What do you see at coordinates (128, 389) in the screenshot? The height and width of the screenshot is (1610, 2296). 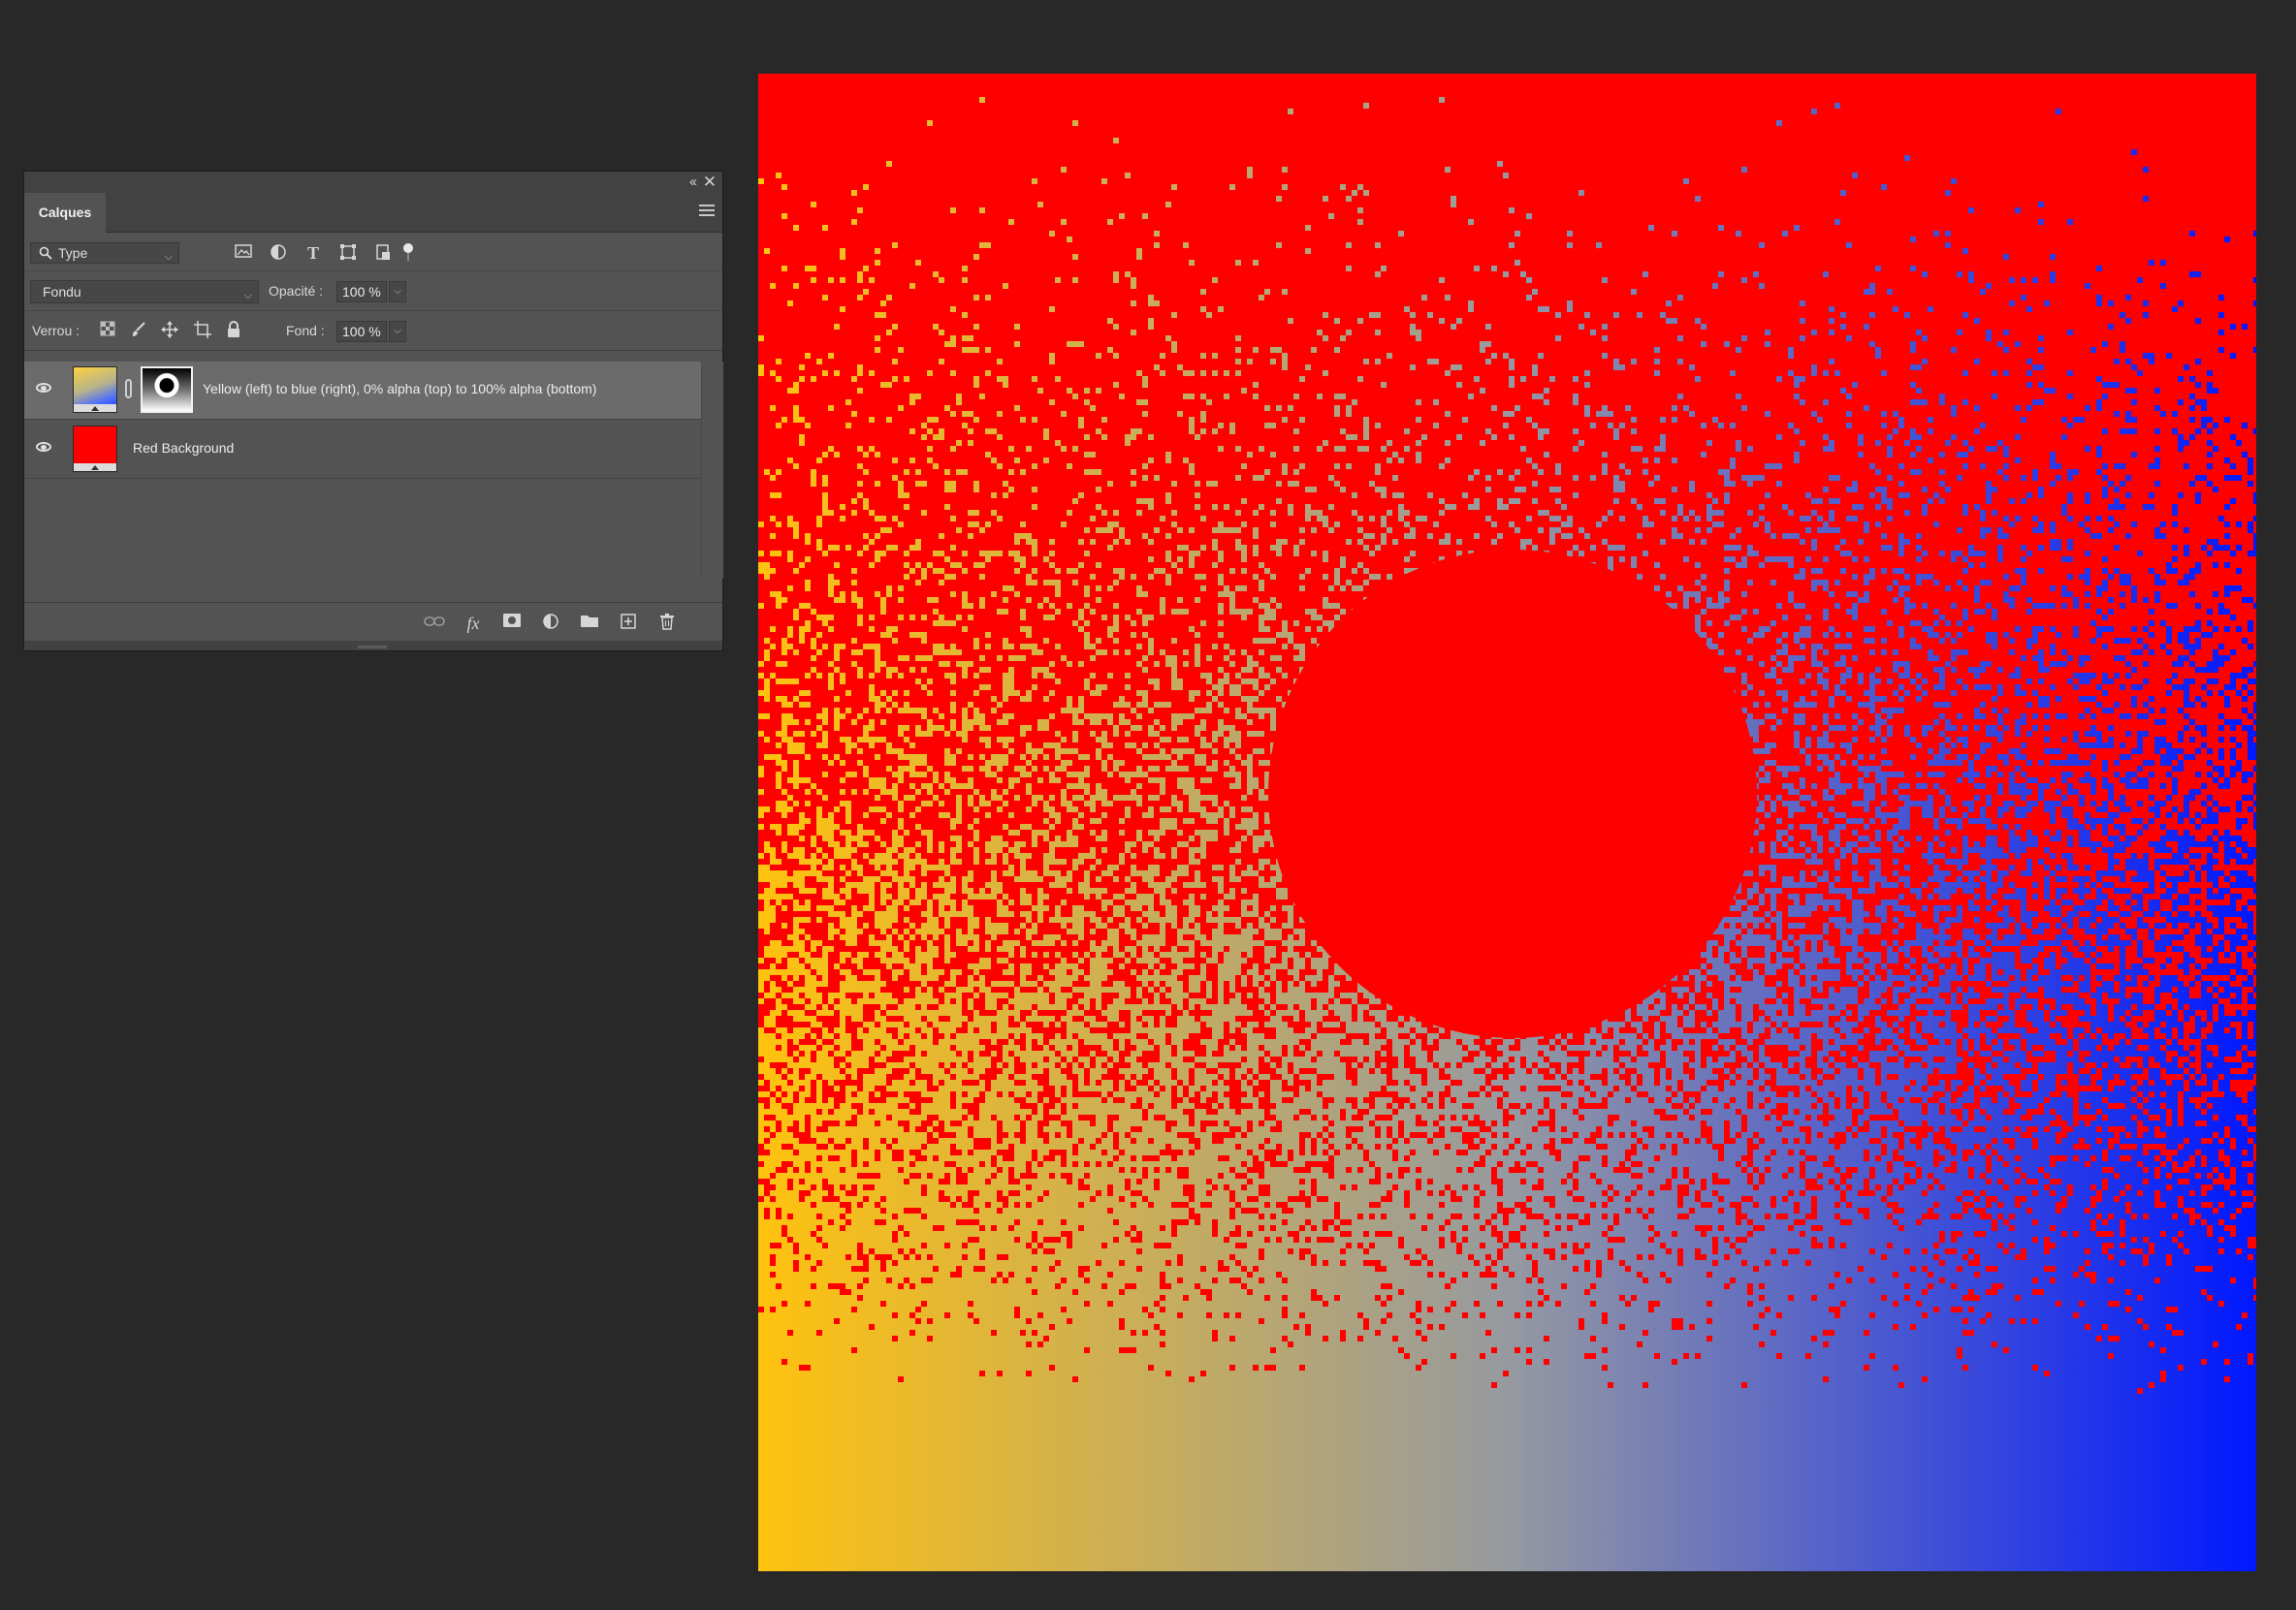 I see `mask-link-icon` at bounding box center [128, 389].